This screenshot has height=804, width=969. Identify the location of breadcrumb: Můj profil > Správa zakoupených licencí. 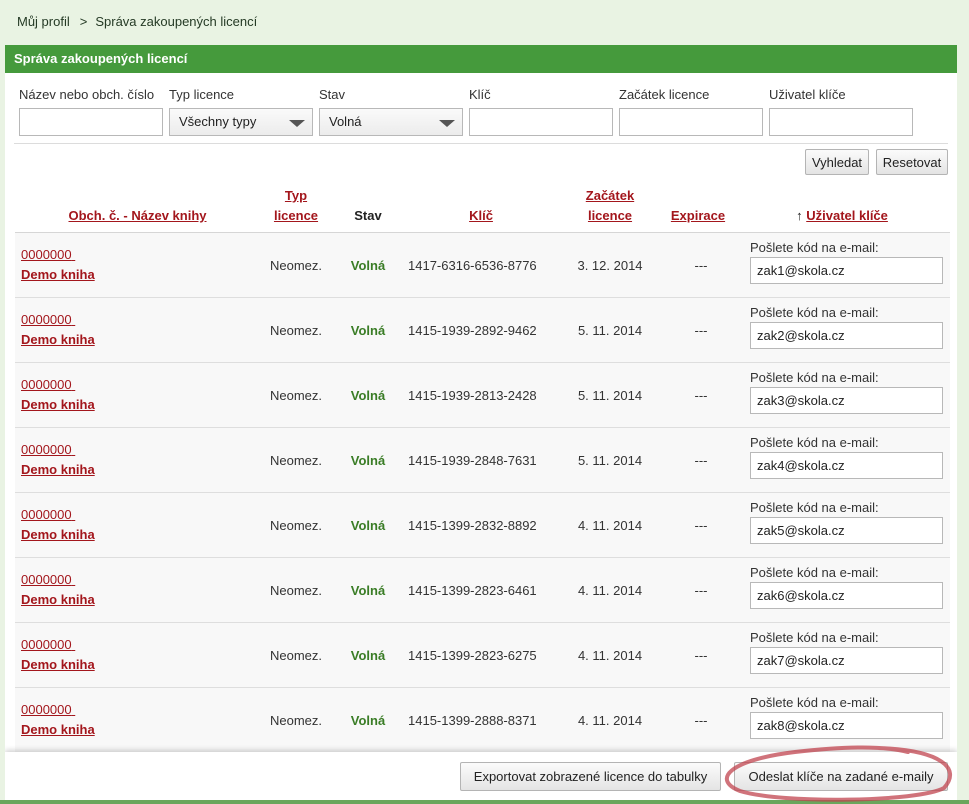
(140, 21).